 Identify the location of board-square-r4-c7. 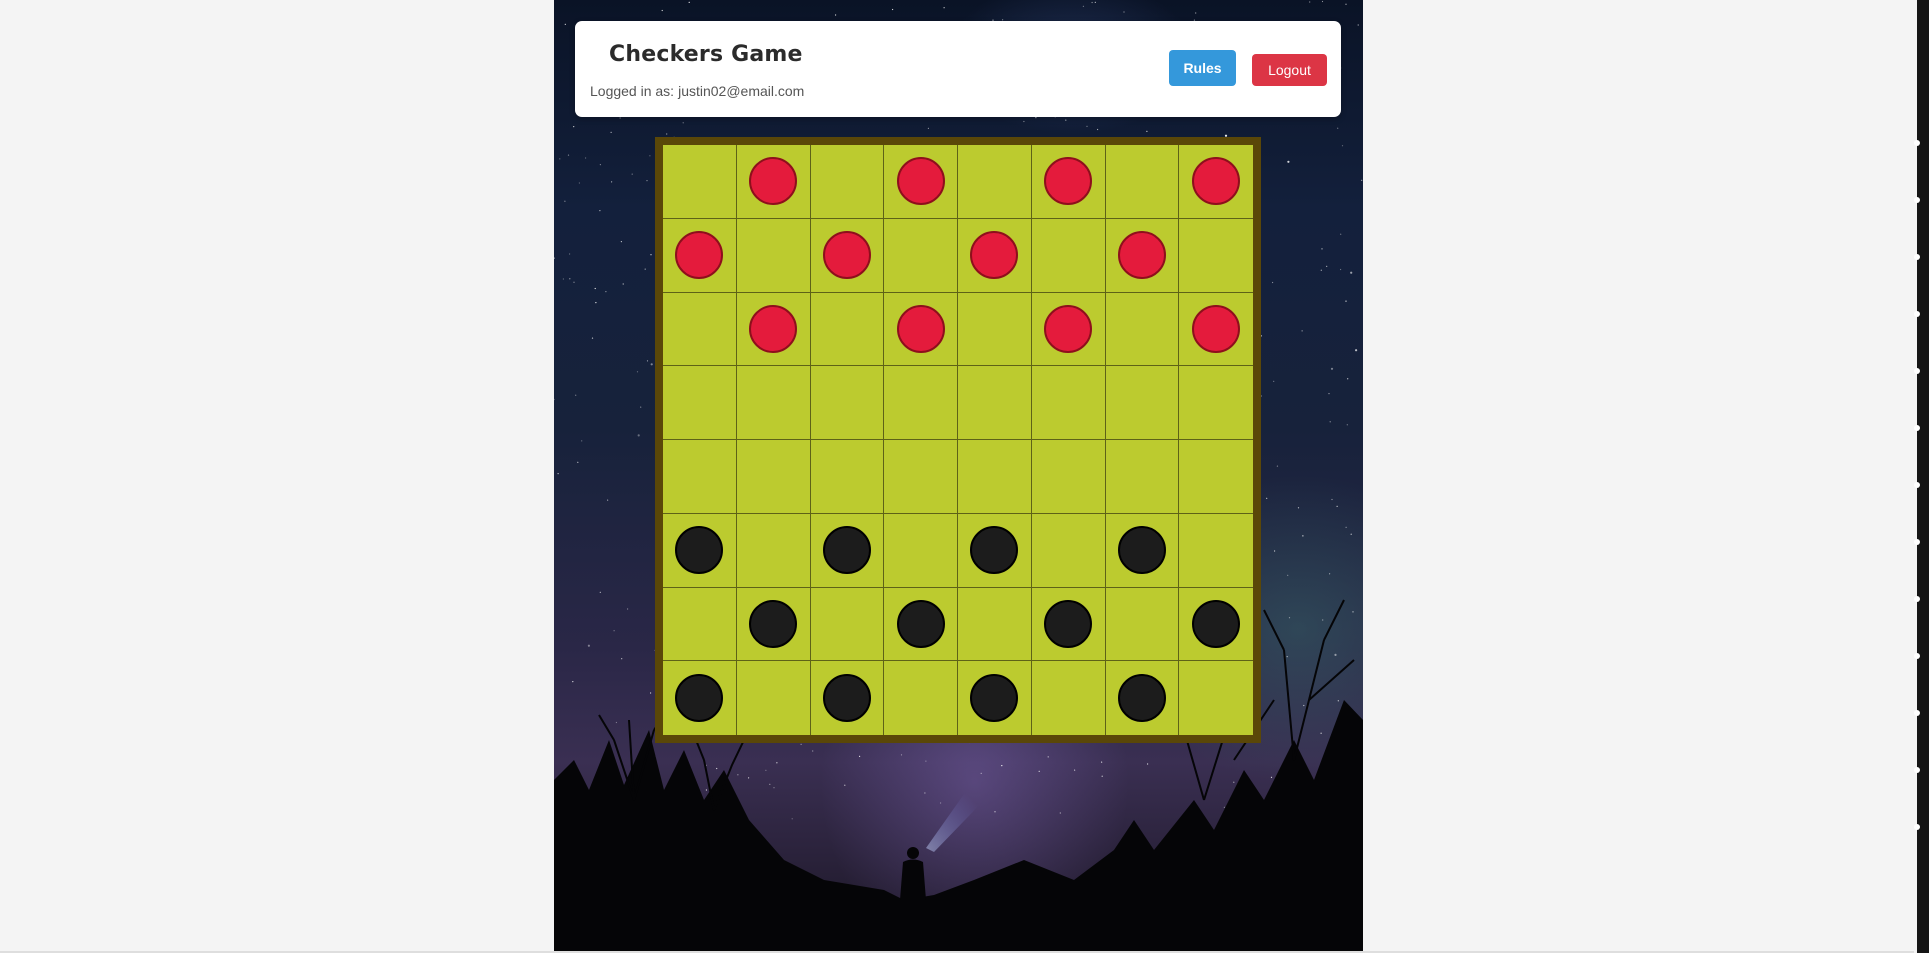
(1142, 403).